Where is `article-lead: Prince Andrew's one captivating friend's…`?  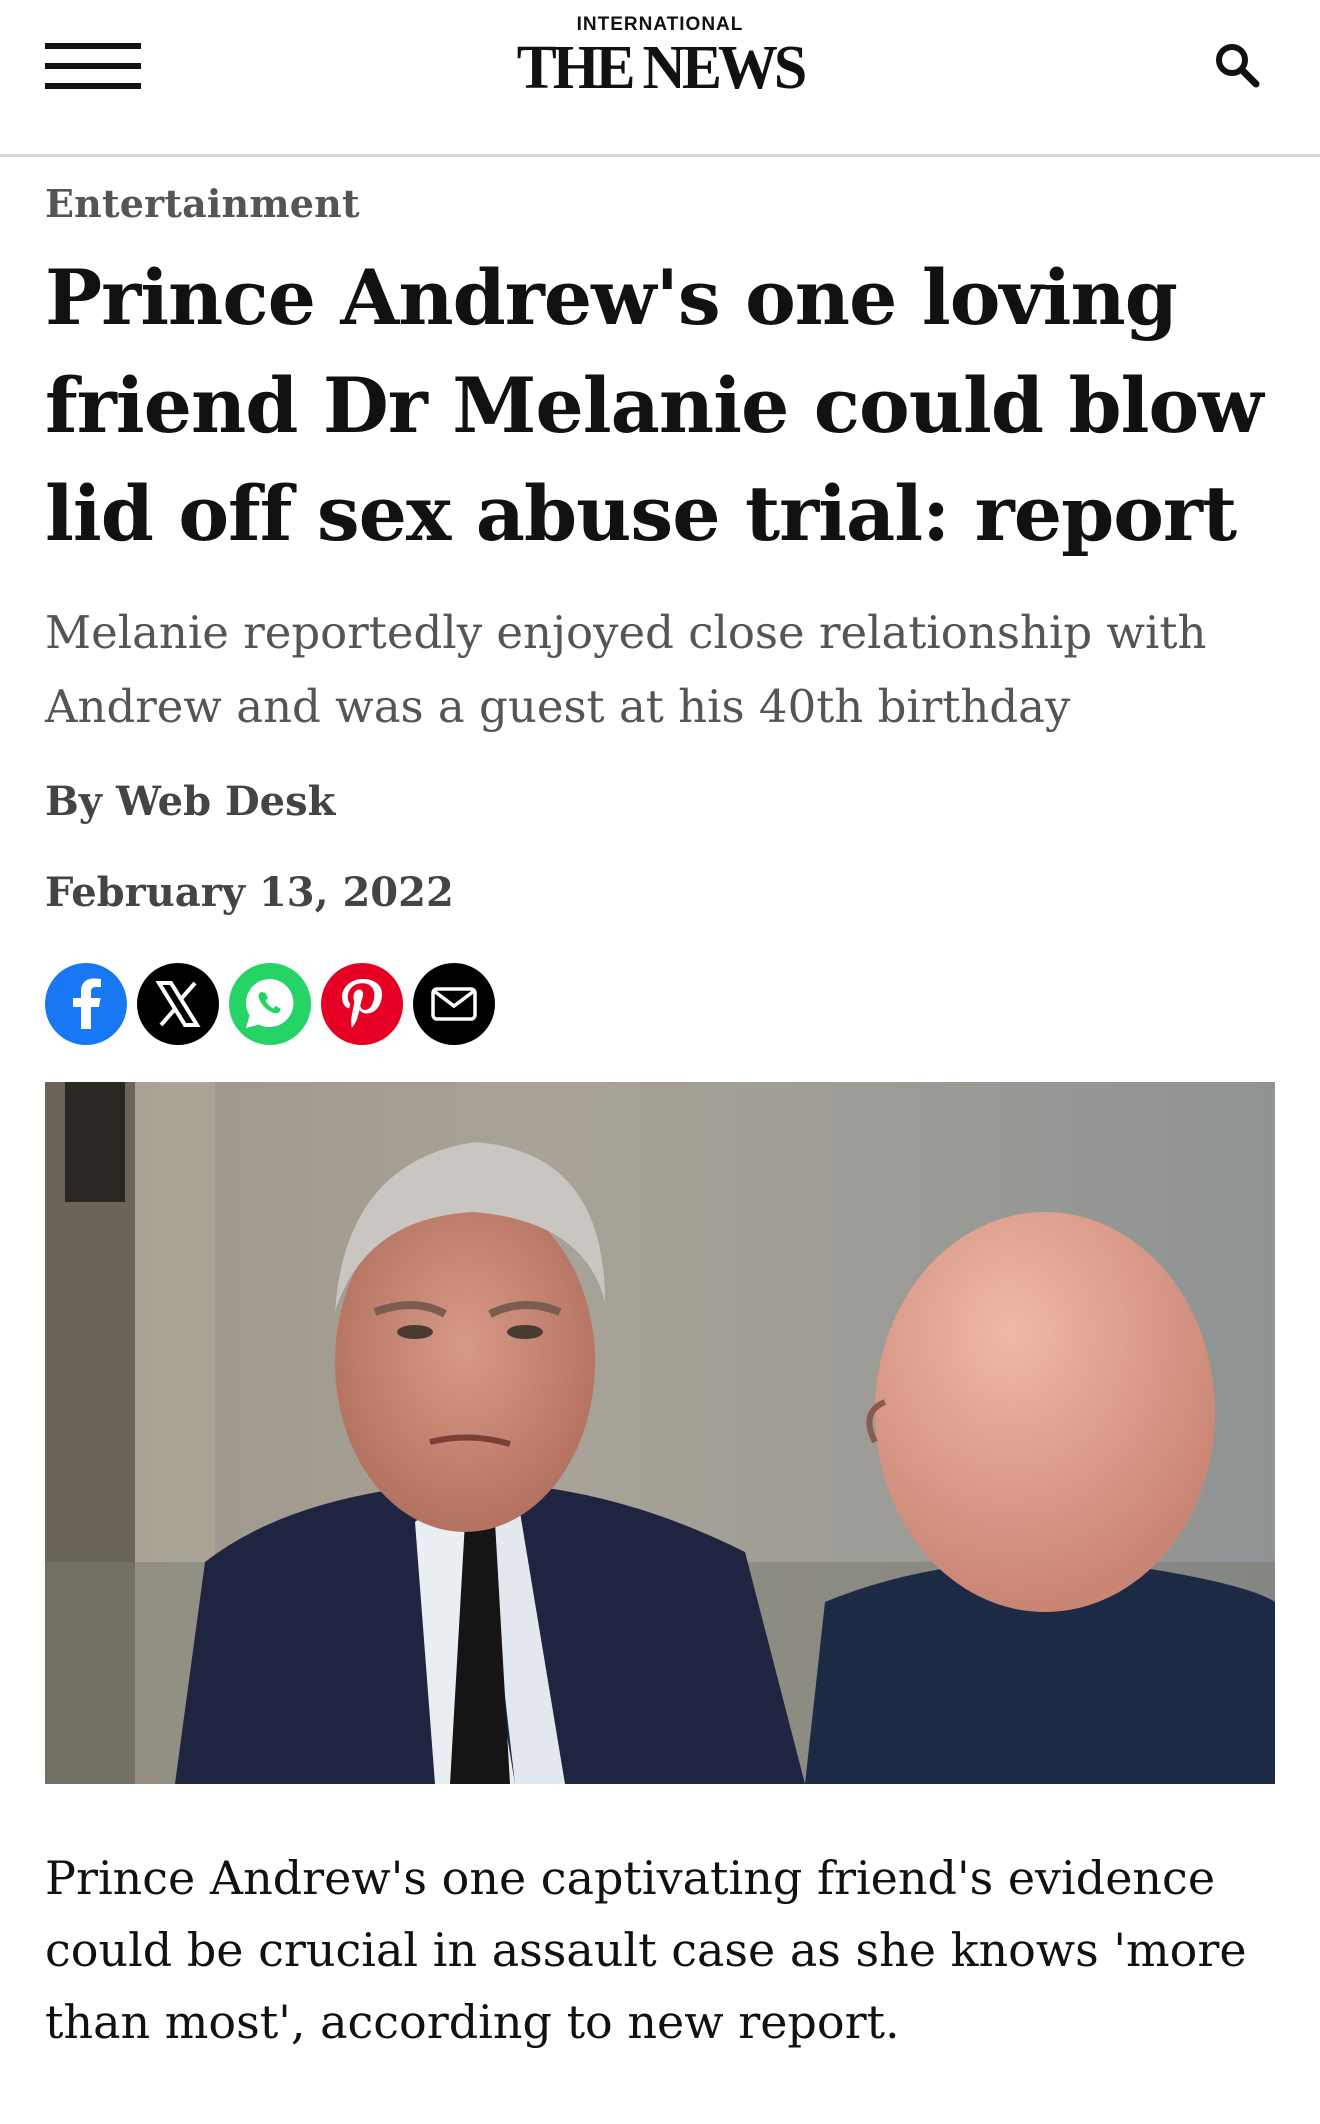
article-lead: Prince Andrew's one captivating friend's… is located at coordinates (646, 1950).